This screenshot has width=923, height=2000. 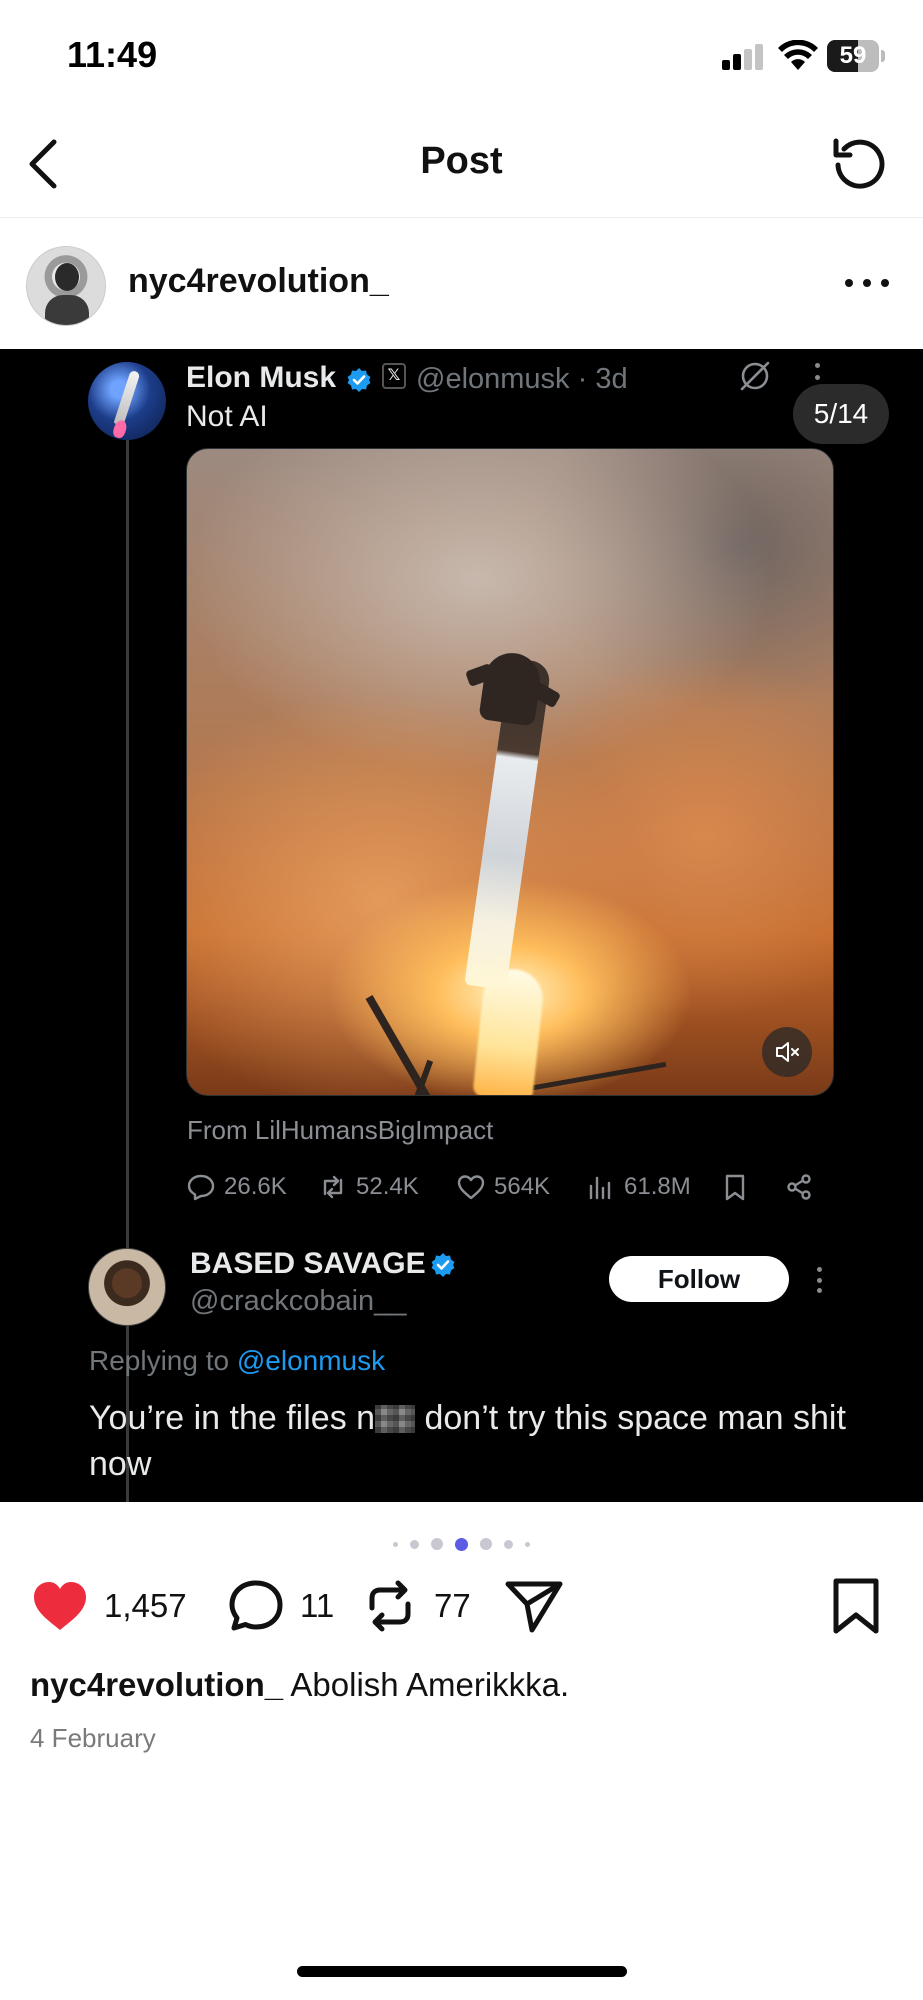 What do you see at coordinates (261, 377) in the screenshot?
I see `tweet-author-name: Elon Musk` at bounding box center [261, 377].